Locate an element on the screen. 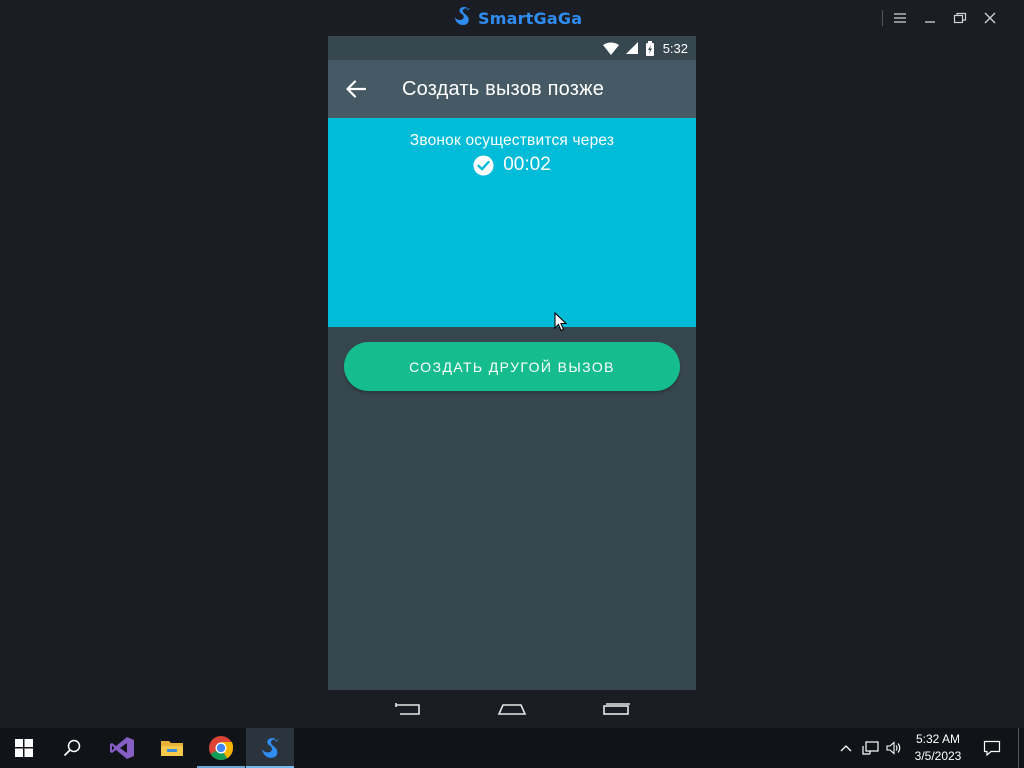 This screenshot has width=1024, height=768. emulator-brand-name: SmartGaGa is located at coordinates (530, 18).